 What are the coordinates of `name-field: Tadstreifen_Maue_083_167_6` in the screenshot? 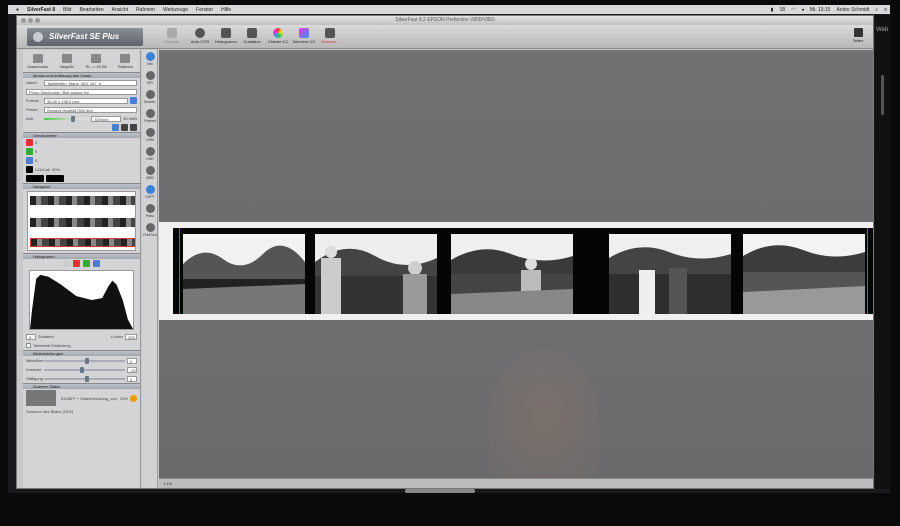 It's located at (90, 82).